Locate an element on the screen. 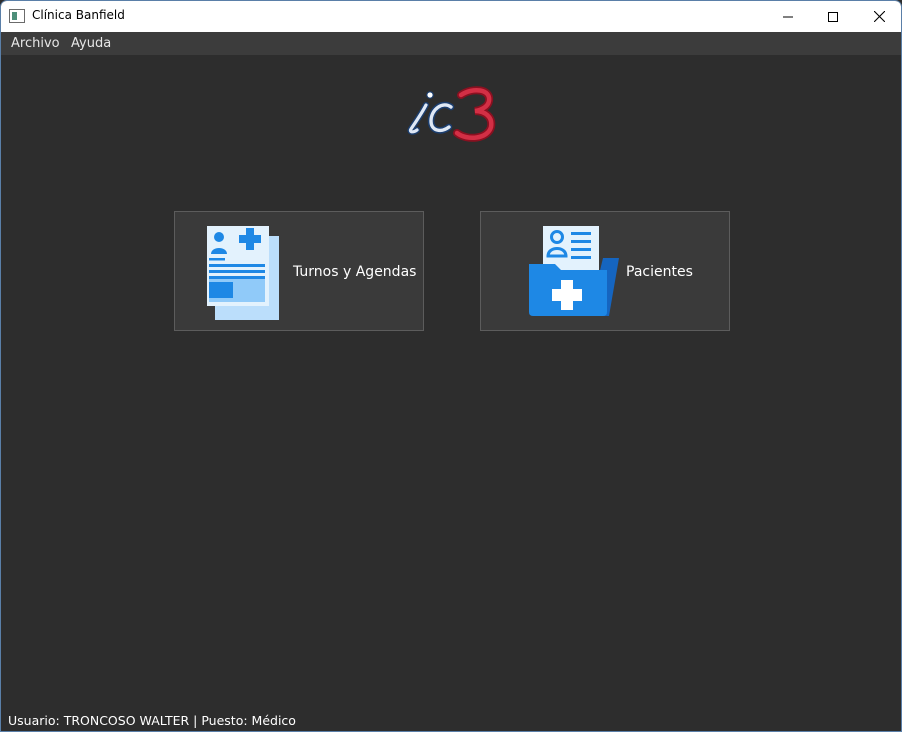 This screenshot has width=902, height=732. window-title: Clínica Banfield is located at coordinates (78, 15).